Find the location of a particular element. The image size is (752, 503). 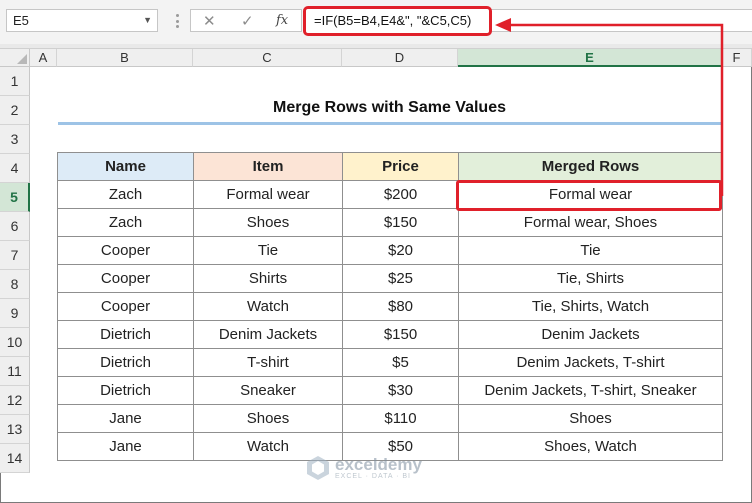

row-header-12: 12 is located at coordinates (15, 400).